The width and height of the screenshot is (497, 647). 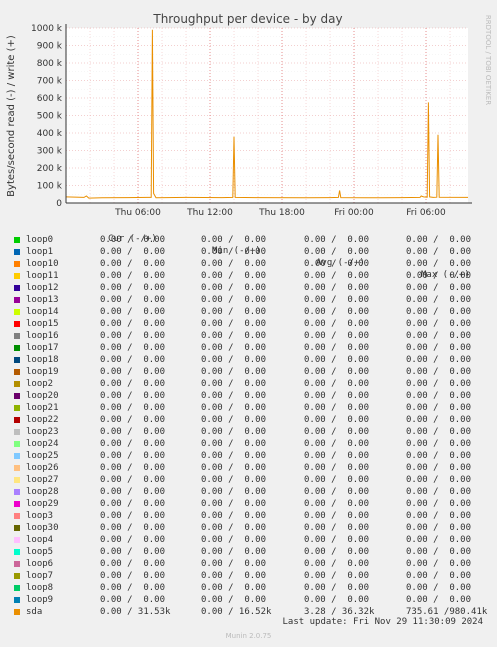 I want to click on legend-name: loop7, so click(x=40, y=576).